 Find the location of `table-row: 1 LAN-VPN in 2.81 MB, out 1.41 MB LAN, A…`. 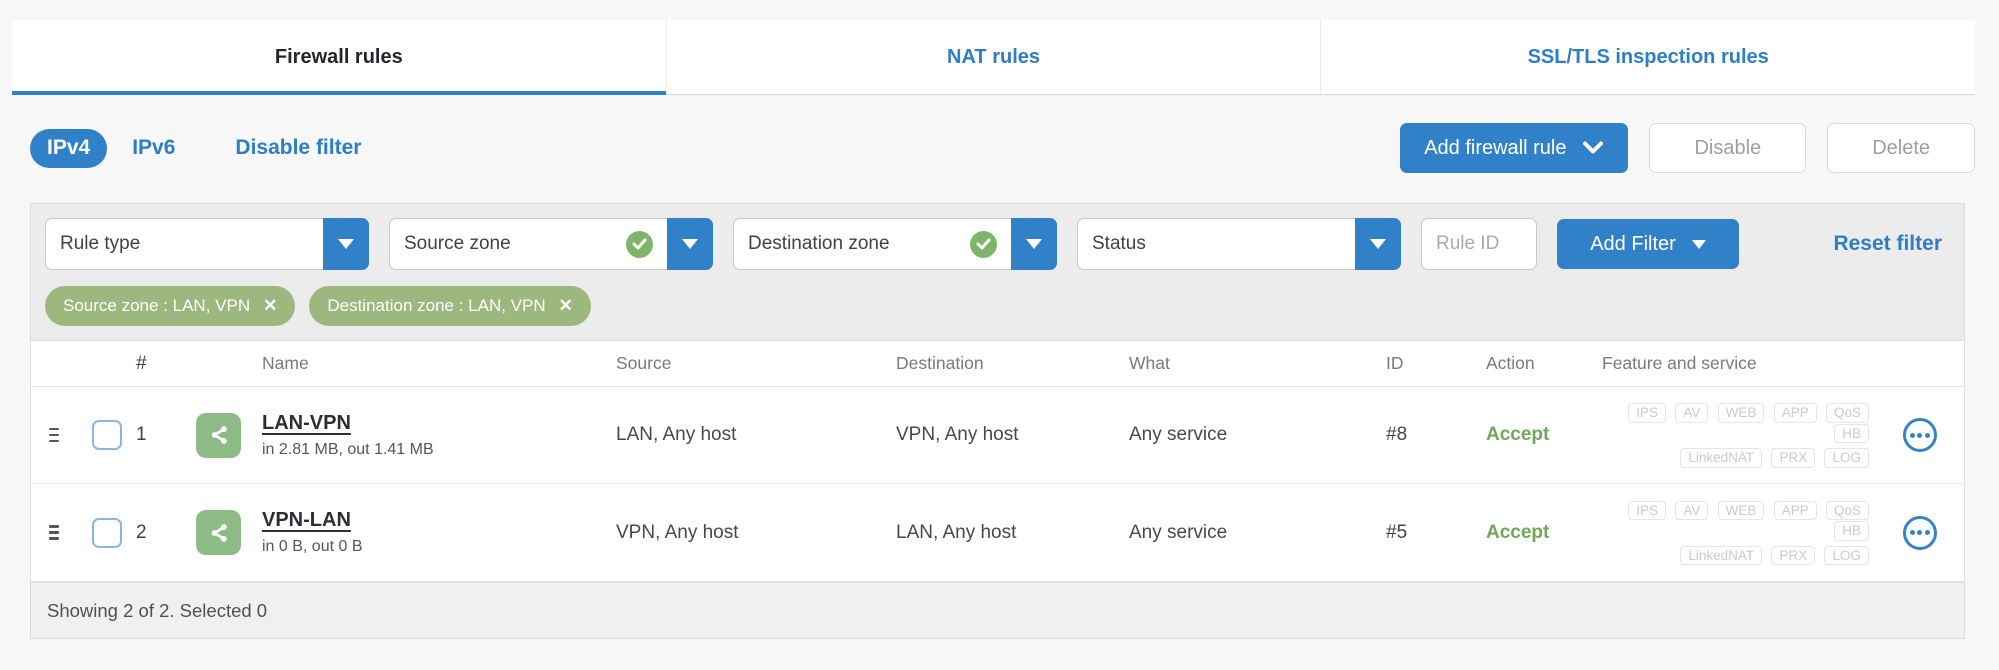

table-row: 1 LAN-VPN in 2.81 MB, out 1.41 MB LAN, A… is located at coordinates (997, 435).